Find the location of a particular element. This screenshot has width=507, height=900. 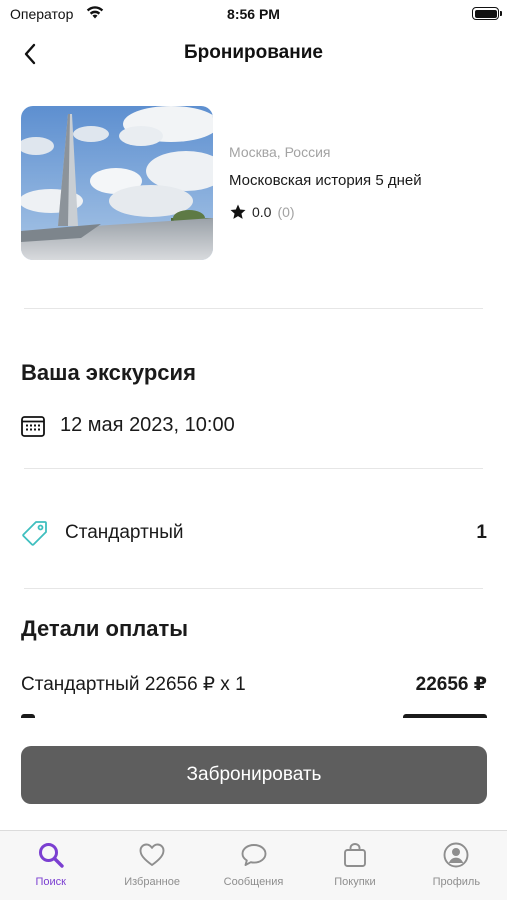

search-icon is located at coordinates (51, 855).